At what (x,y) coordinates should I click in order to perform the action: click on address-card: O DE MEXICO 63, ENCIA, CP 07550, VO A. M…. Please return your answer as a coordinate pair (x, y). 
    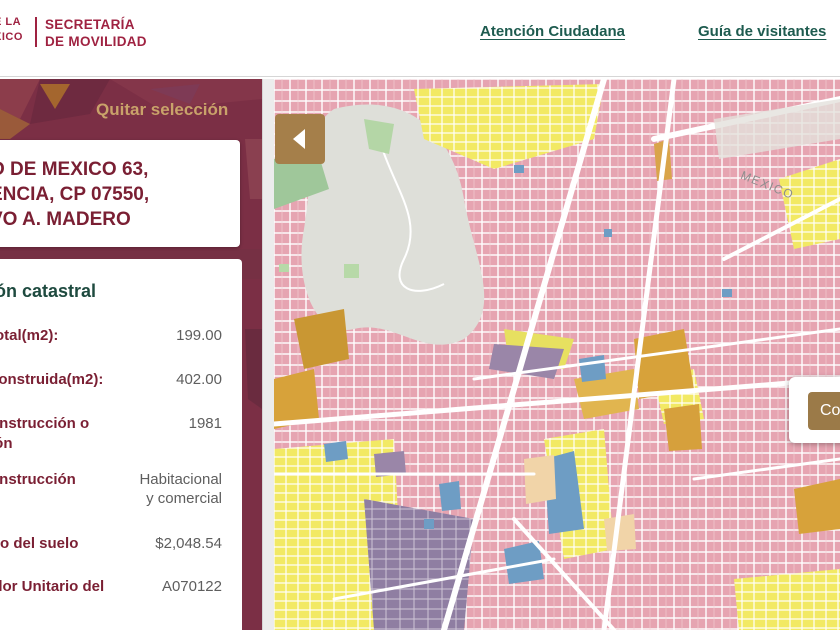
    Looking at the image, I should click on (120, 193).